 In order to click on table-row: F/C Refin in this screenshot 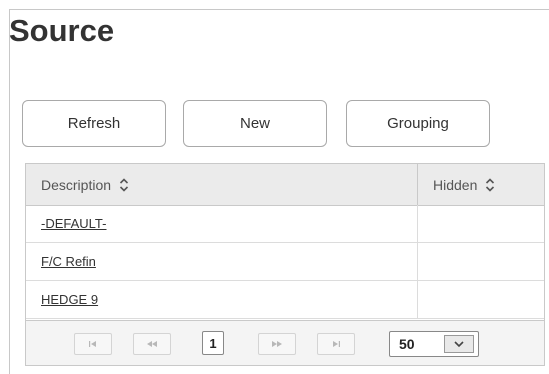, I will do `click(285, 262)`.